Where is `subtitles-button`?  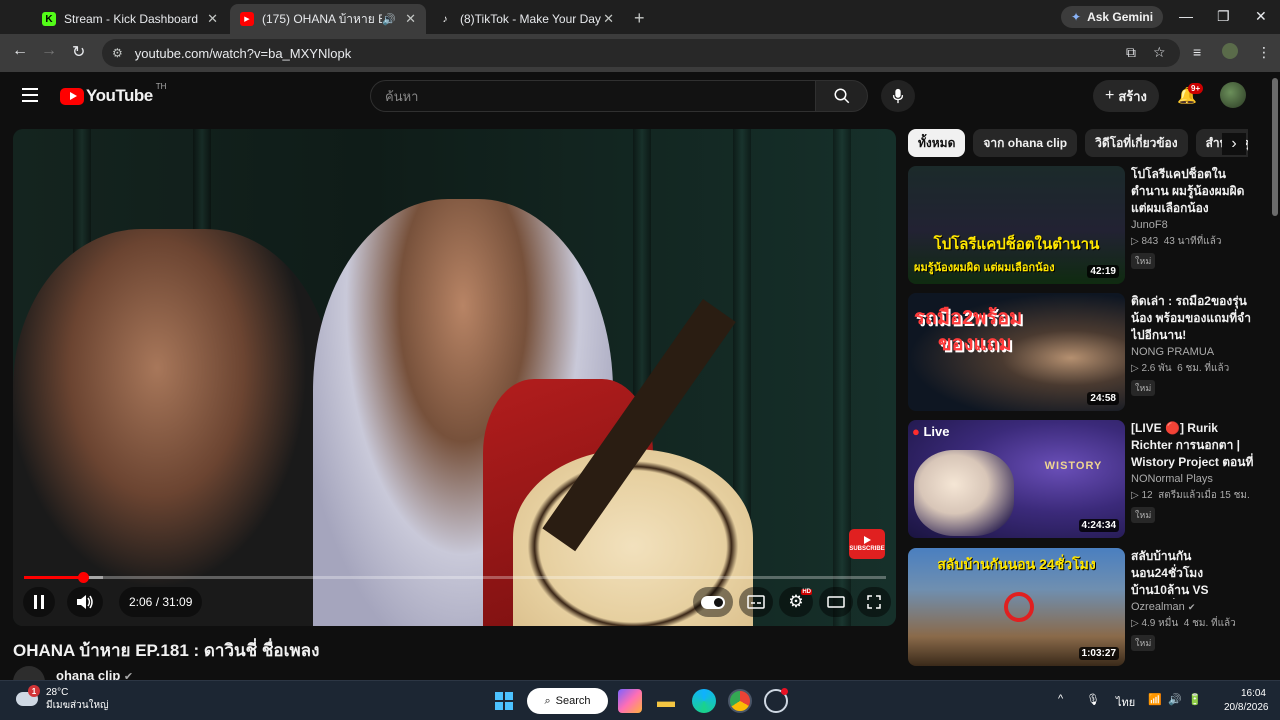
subtitles-button is located at coordinates (756, 602).